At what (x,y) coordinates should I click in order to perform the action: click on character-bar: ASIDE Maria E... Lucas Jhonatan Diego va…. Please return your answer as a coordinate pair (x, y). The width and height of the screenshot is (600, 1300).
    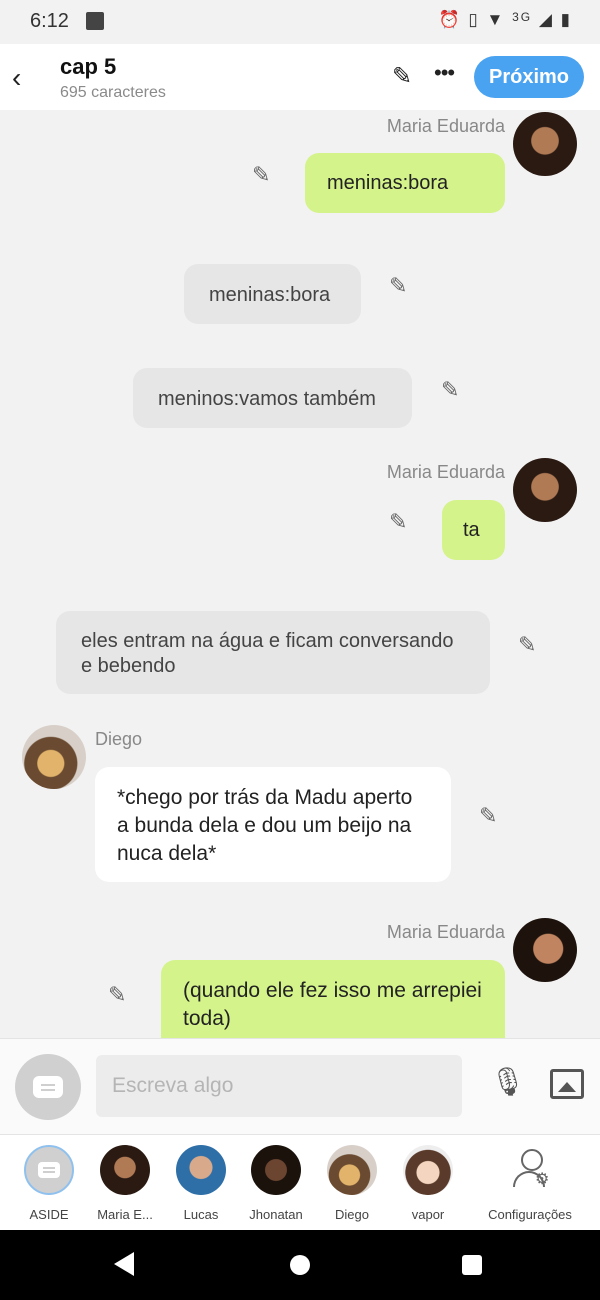
    Looking at the image, I should click on (300, 1182).